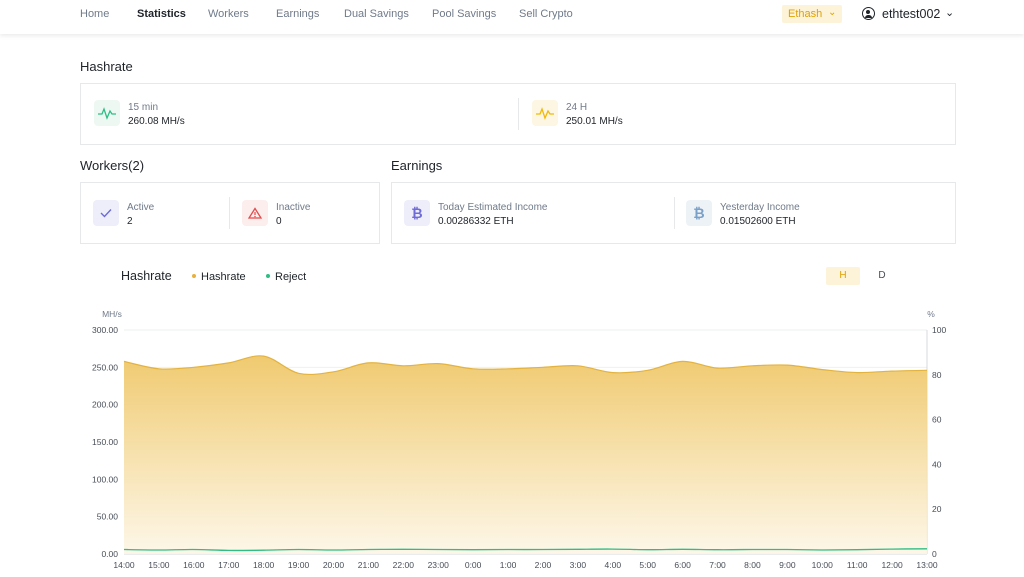 The height and width of the screenshot is (577, 1024). Describe the element at coordinates (939, 330) in the screenshot. I see `y-tick-label-right: 100` at that location.